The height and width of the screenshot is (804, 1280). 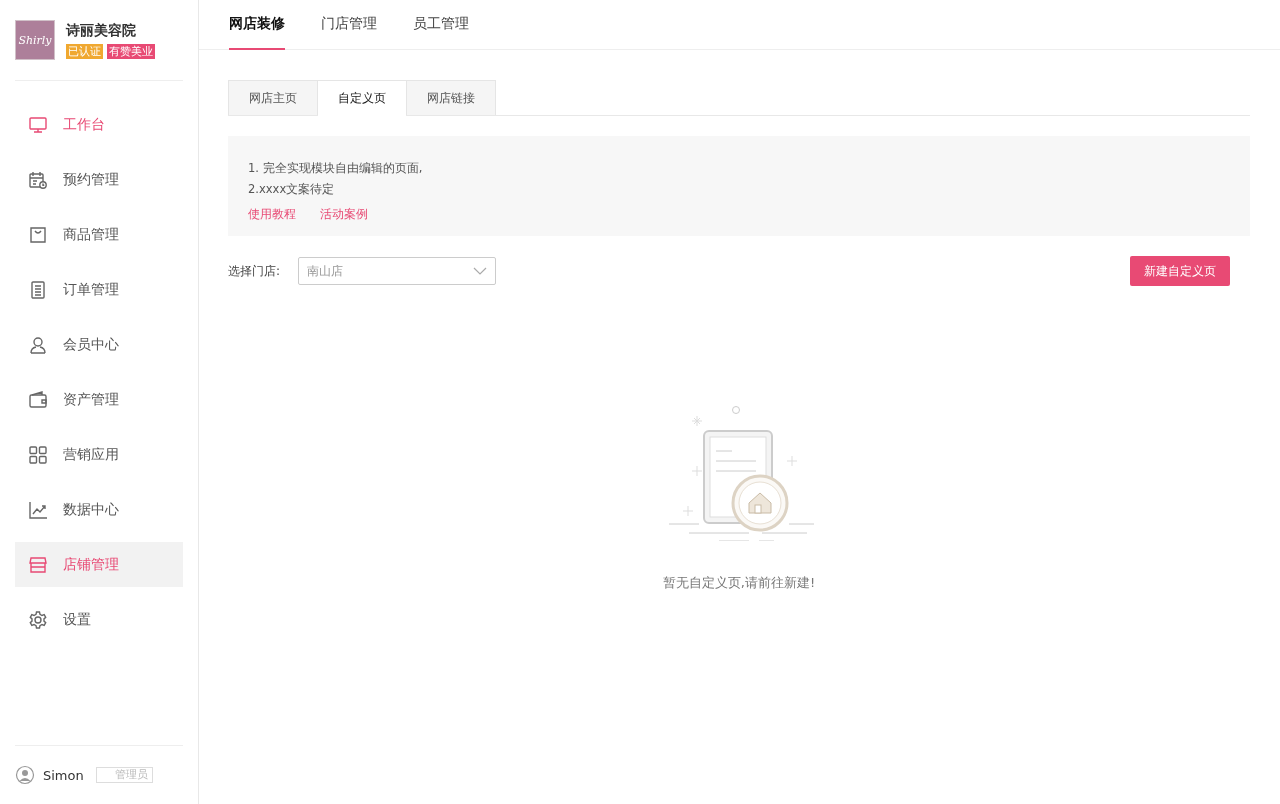 What do you see at coordinates (344, 214) in the screenshot?
I see `link: 活动案例` at bounding box center [344, 214].